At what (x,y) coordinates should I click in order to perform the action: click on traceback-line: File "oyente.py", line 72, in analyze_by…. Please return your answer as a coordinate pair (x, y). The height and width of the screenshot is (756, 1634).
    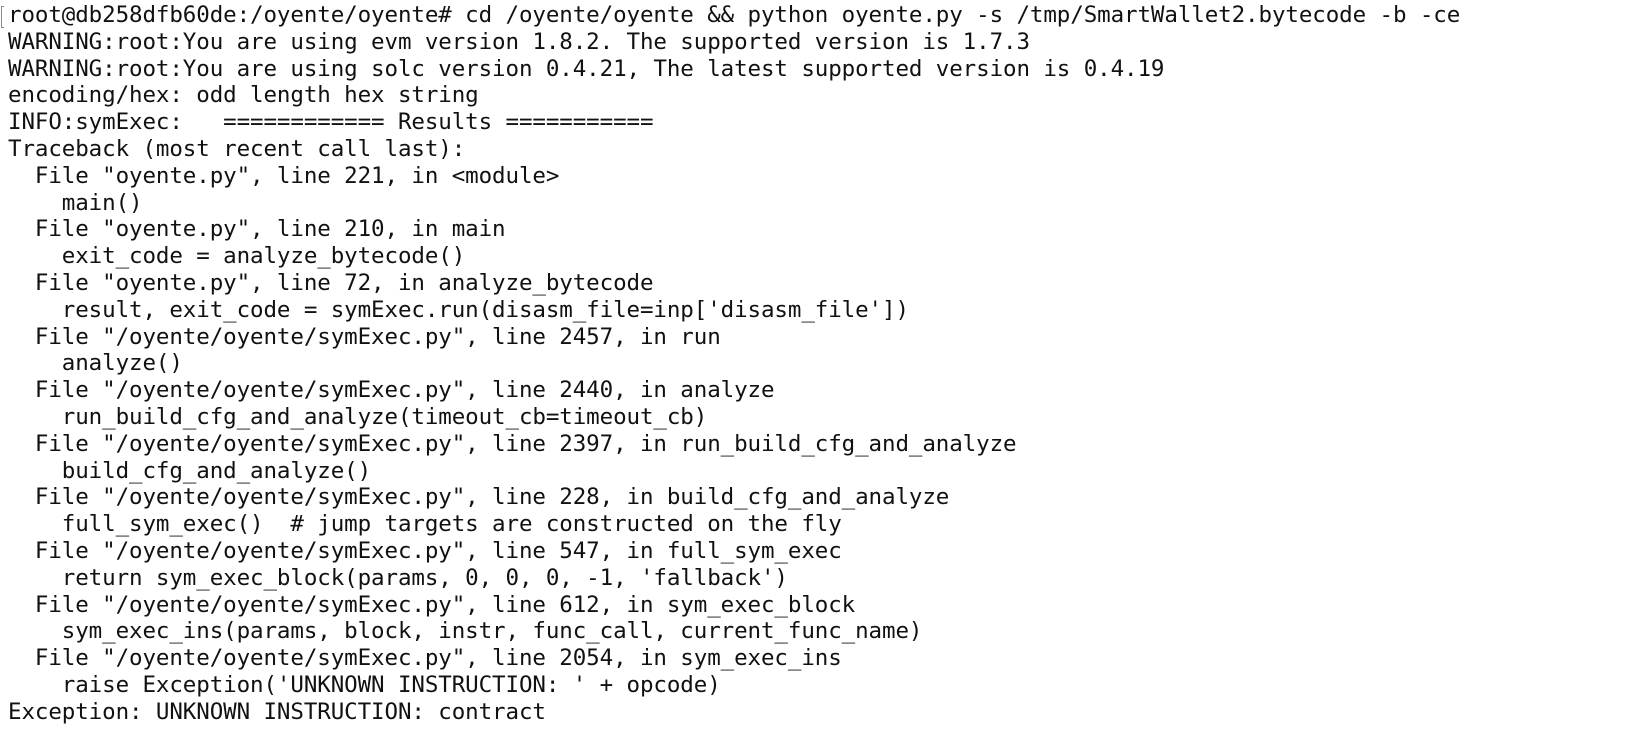
    Looking at the image, I should click on (331, 282).